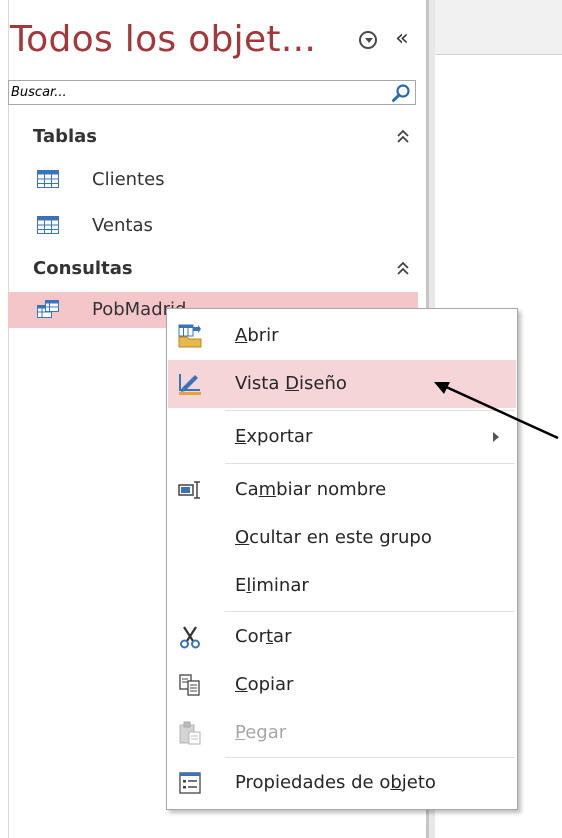 This screenshot has height=838, width=562. What do you see at coordinates (335, 782) in the screenshot?
I see `menu-item-label: Propiedades de objeto` at bounding box center [335, 782].